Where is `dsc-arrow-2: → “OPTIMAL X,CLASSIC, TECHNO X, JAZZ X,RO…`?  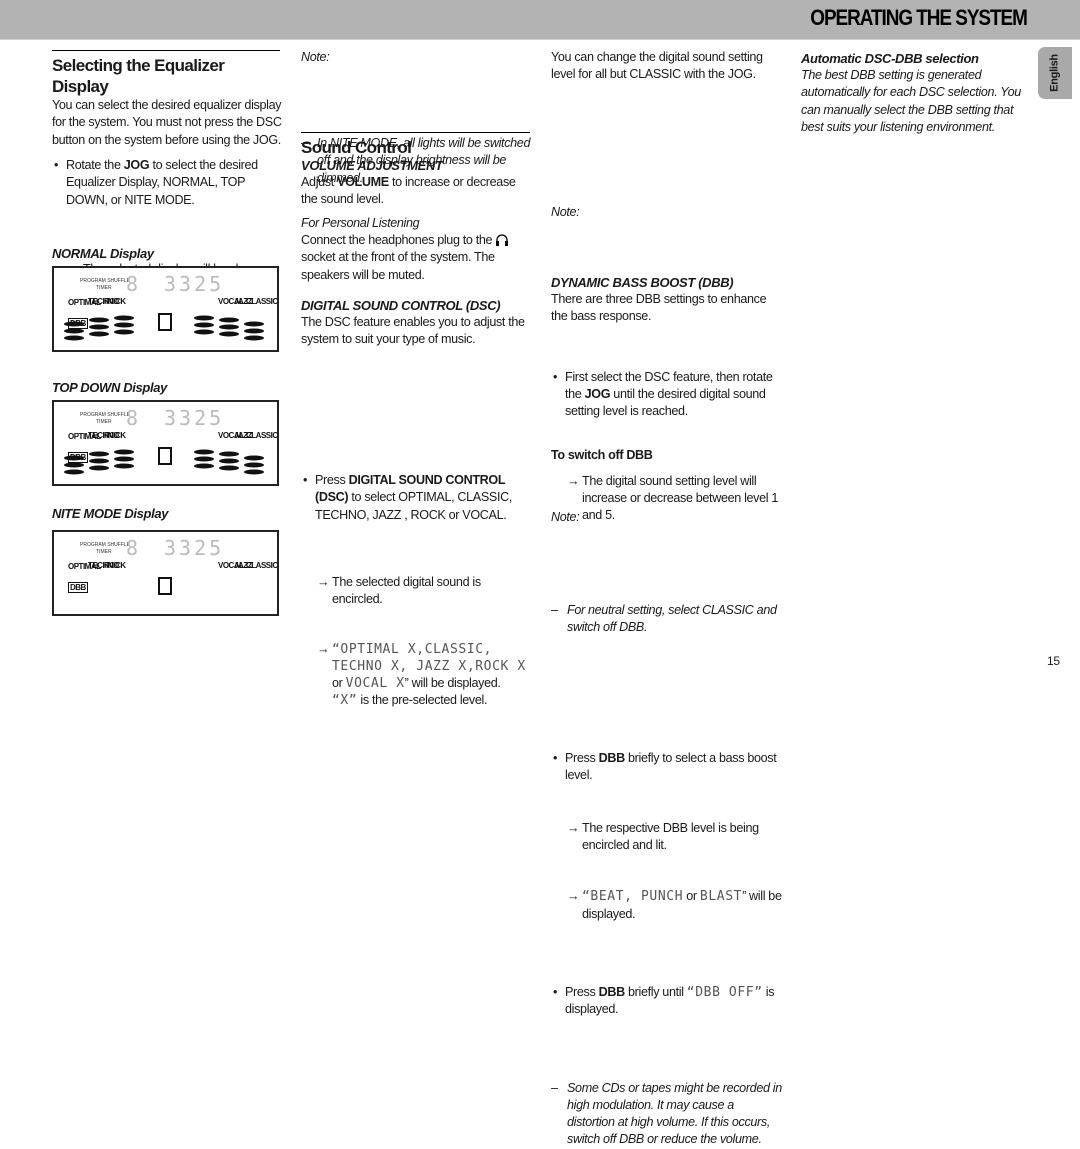 dsc-arrow-2: → “OPTIMAL X,CLASSIC, TECHNO X, JAZZ X,RO… is located at coordinates (417, 675).